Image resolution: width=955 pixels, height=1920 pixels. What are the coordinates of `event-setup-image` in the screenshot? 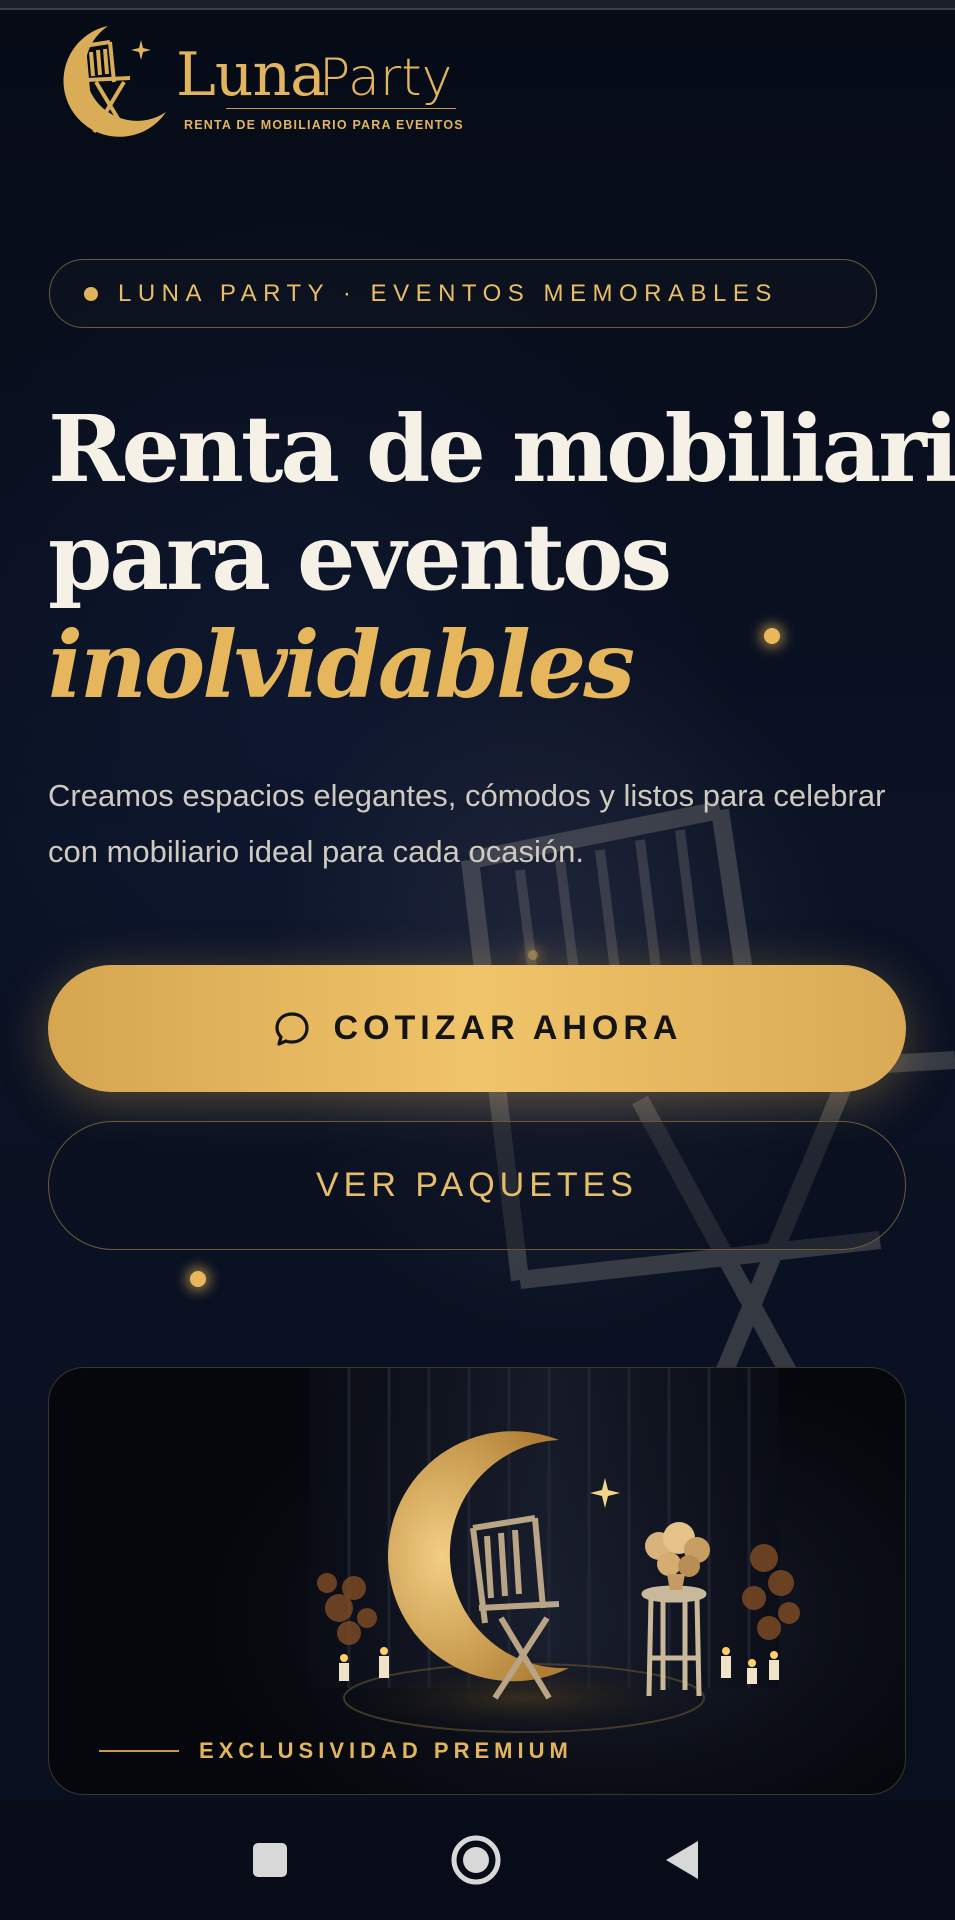 It's located at (554, 1553).